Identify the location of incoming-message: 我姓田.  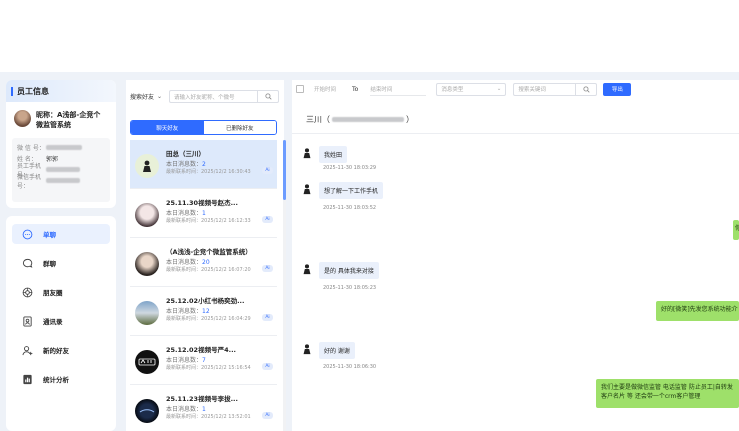
(324, 154).